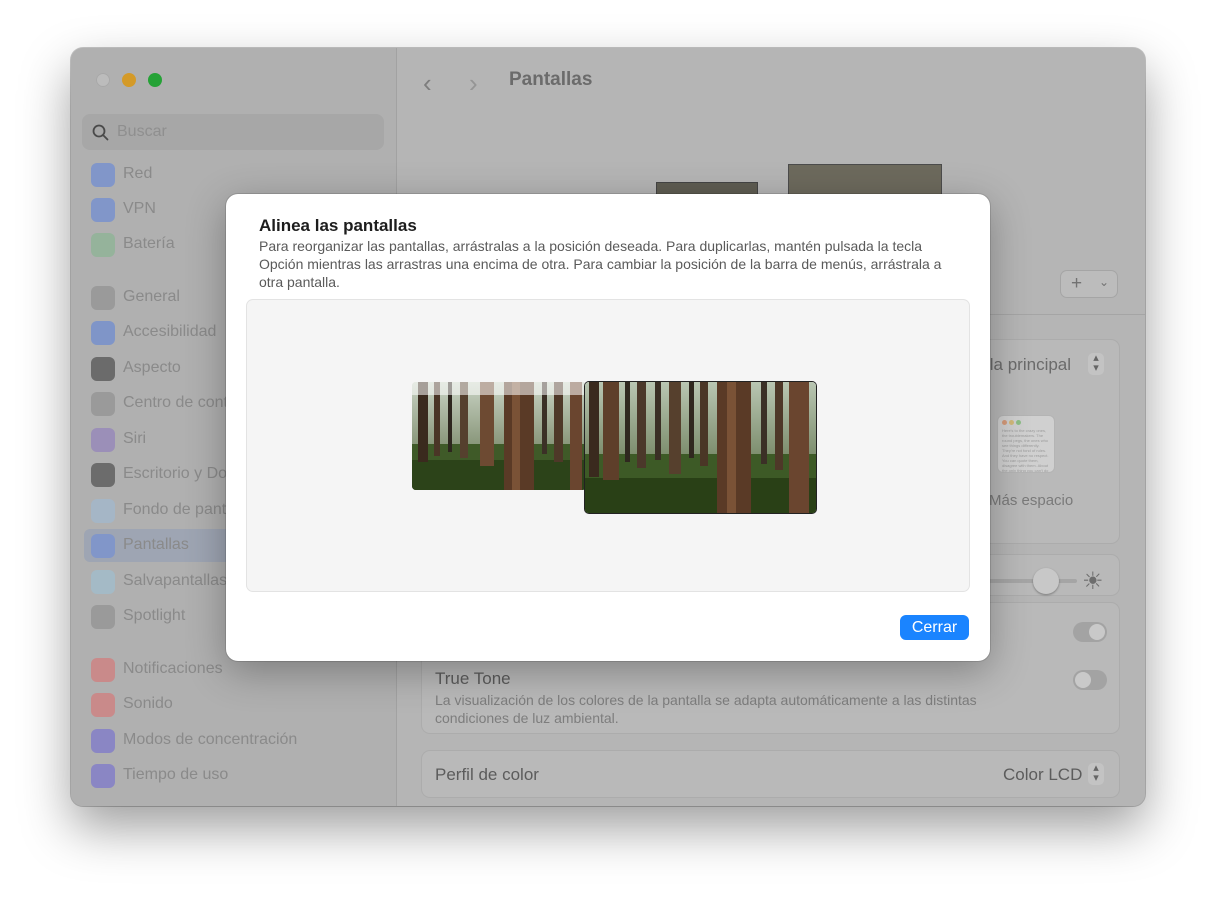 This screenshot has height=901, width=1216. What do you see at coordinates (155, 80) in the screenshot?
I see `zoom-window-button` at bounding box center [155, 80].